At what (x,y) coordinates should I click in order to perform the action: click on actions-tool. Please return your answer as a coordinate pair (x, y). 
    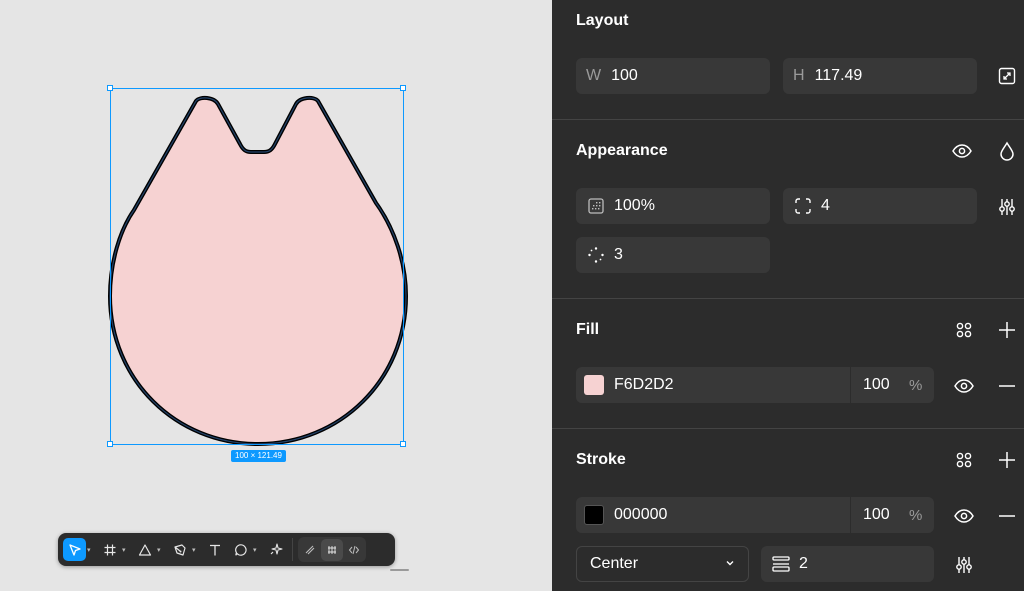
    Looking at the image, I should click on (275, 549).